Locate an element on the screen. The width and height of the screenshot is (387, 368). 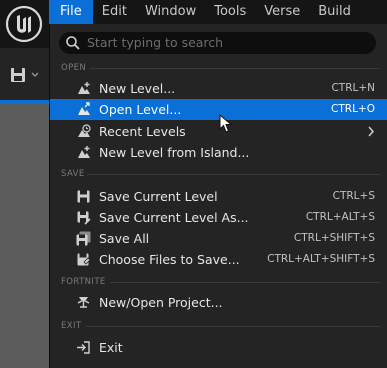
menu-item-choose-files-to-save: Choose Files to Save... CTRL+ALT+SHIFT+S is located at coordinates (218, 259).